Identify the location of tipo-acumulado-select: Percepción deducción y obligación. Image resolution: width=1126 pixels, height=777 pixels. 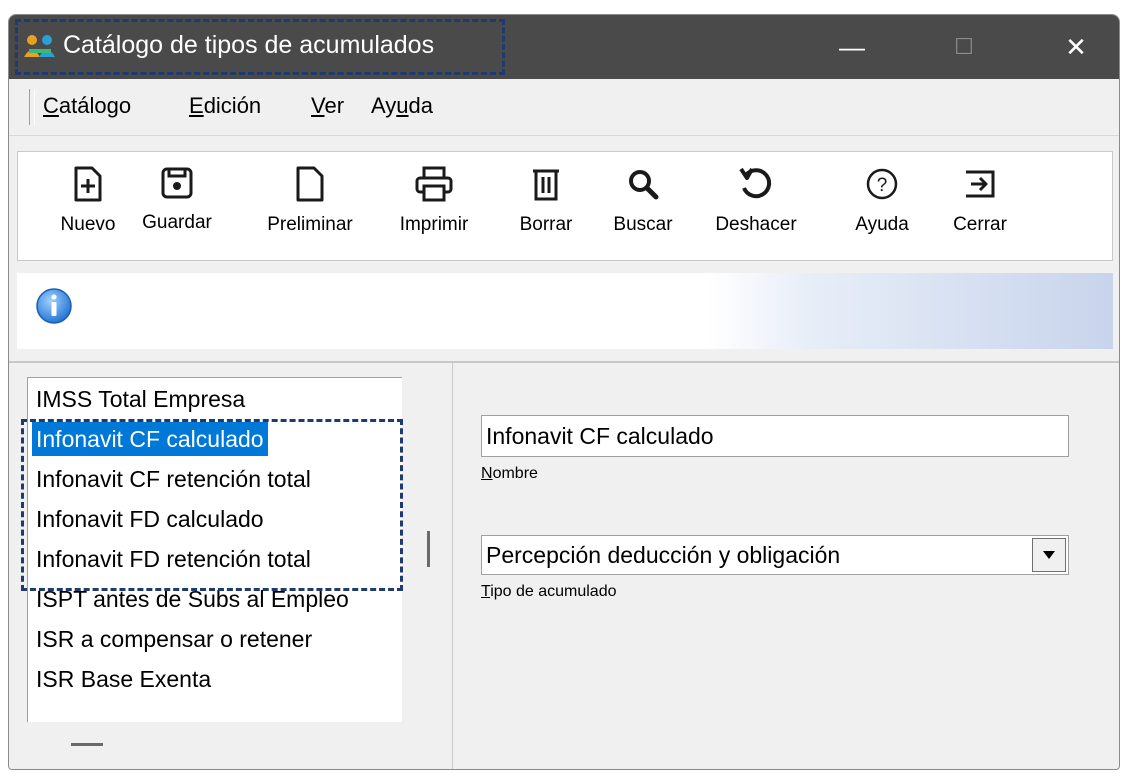
(775, 555).